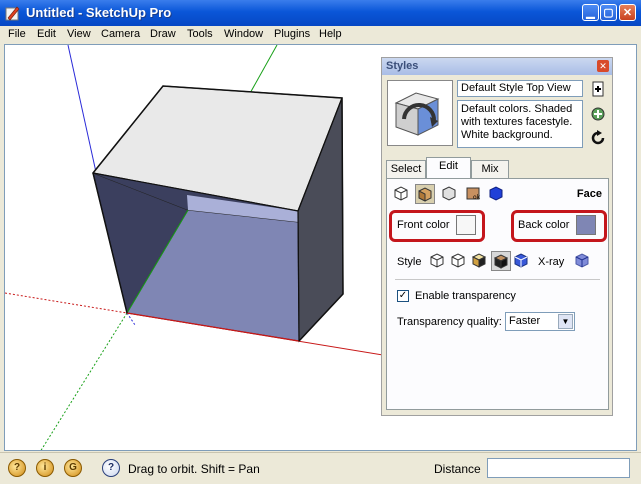  I want to click on menu-file: File, so click(17, 34).